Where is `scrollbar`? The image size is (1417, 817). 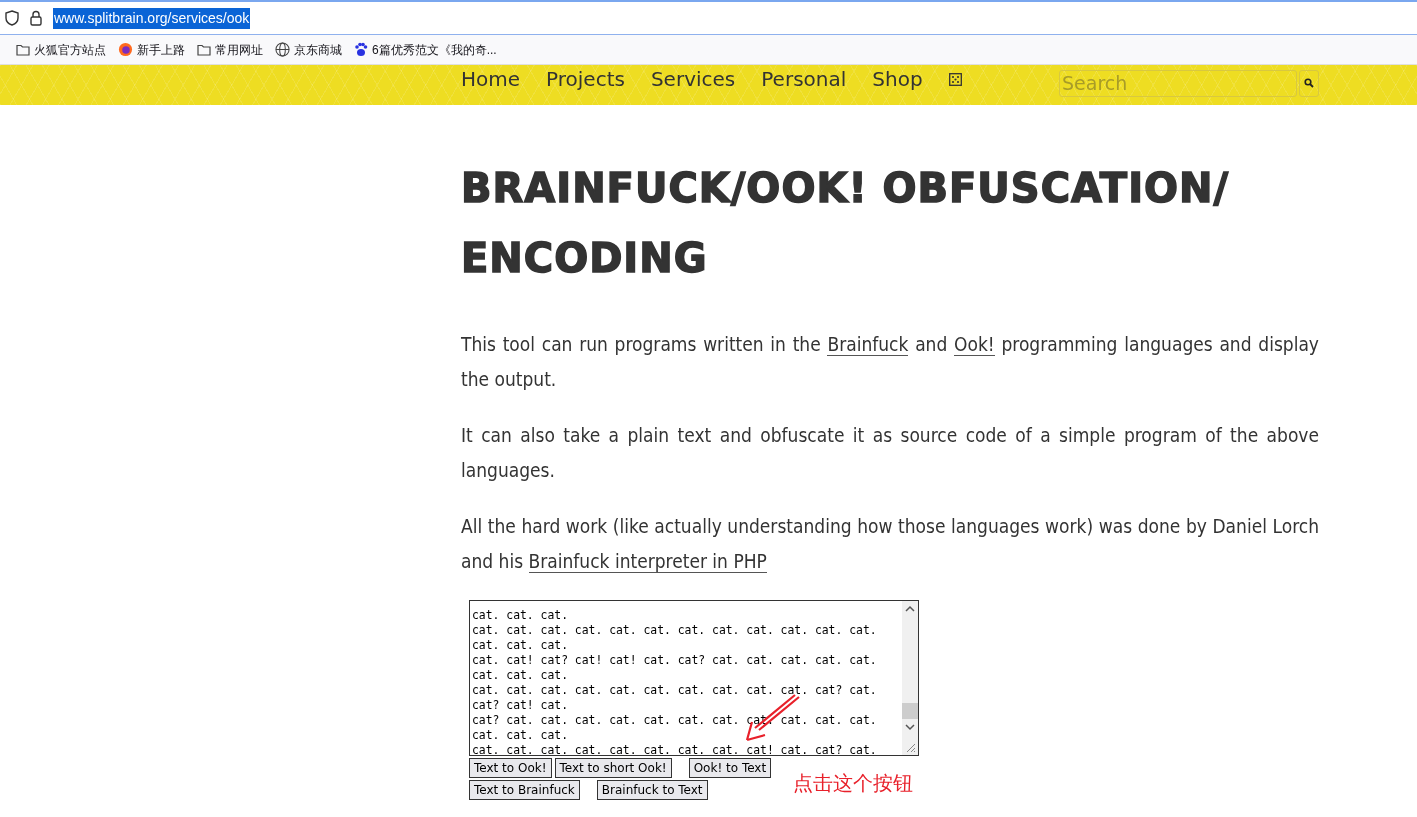 scrollbar is located at coordinates (910, 678).